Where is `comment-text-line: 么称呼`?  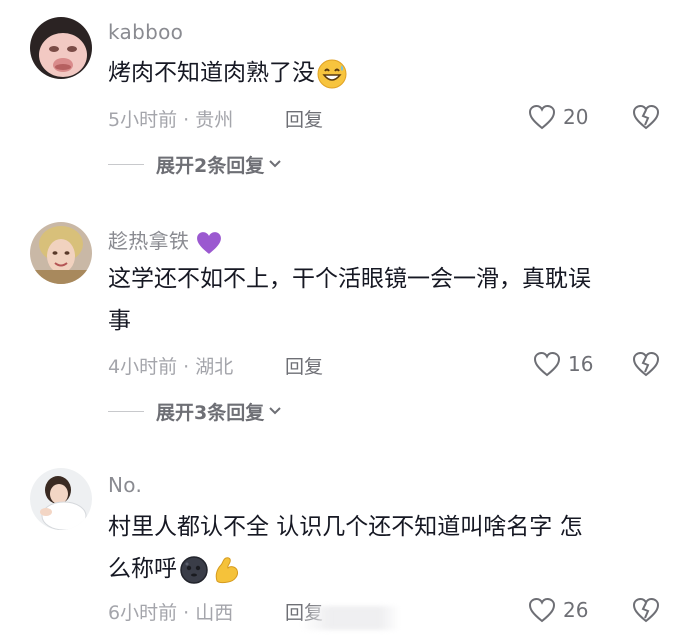 comment-text-line: 么称呼 is located at coordinates (388, 569).